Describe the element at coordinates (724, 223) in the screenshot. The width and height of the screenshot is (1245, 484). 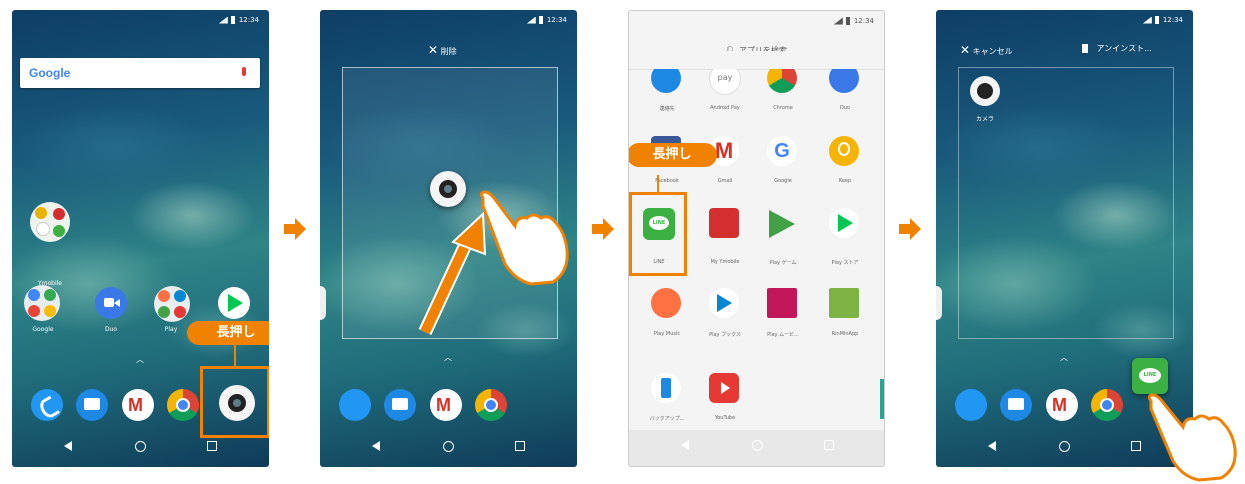
I see `my-ymobile-icon` at that location.